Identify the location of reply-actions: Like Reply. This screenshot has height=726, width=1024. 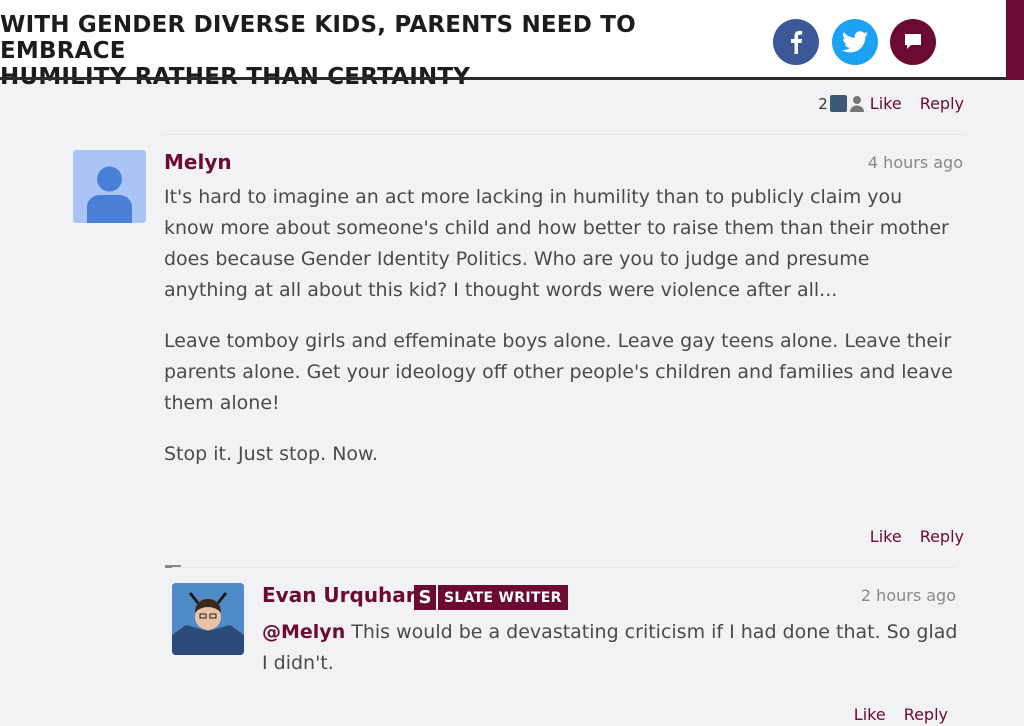
(901, 714).